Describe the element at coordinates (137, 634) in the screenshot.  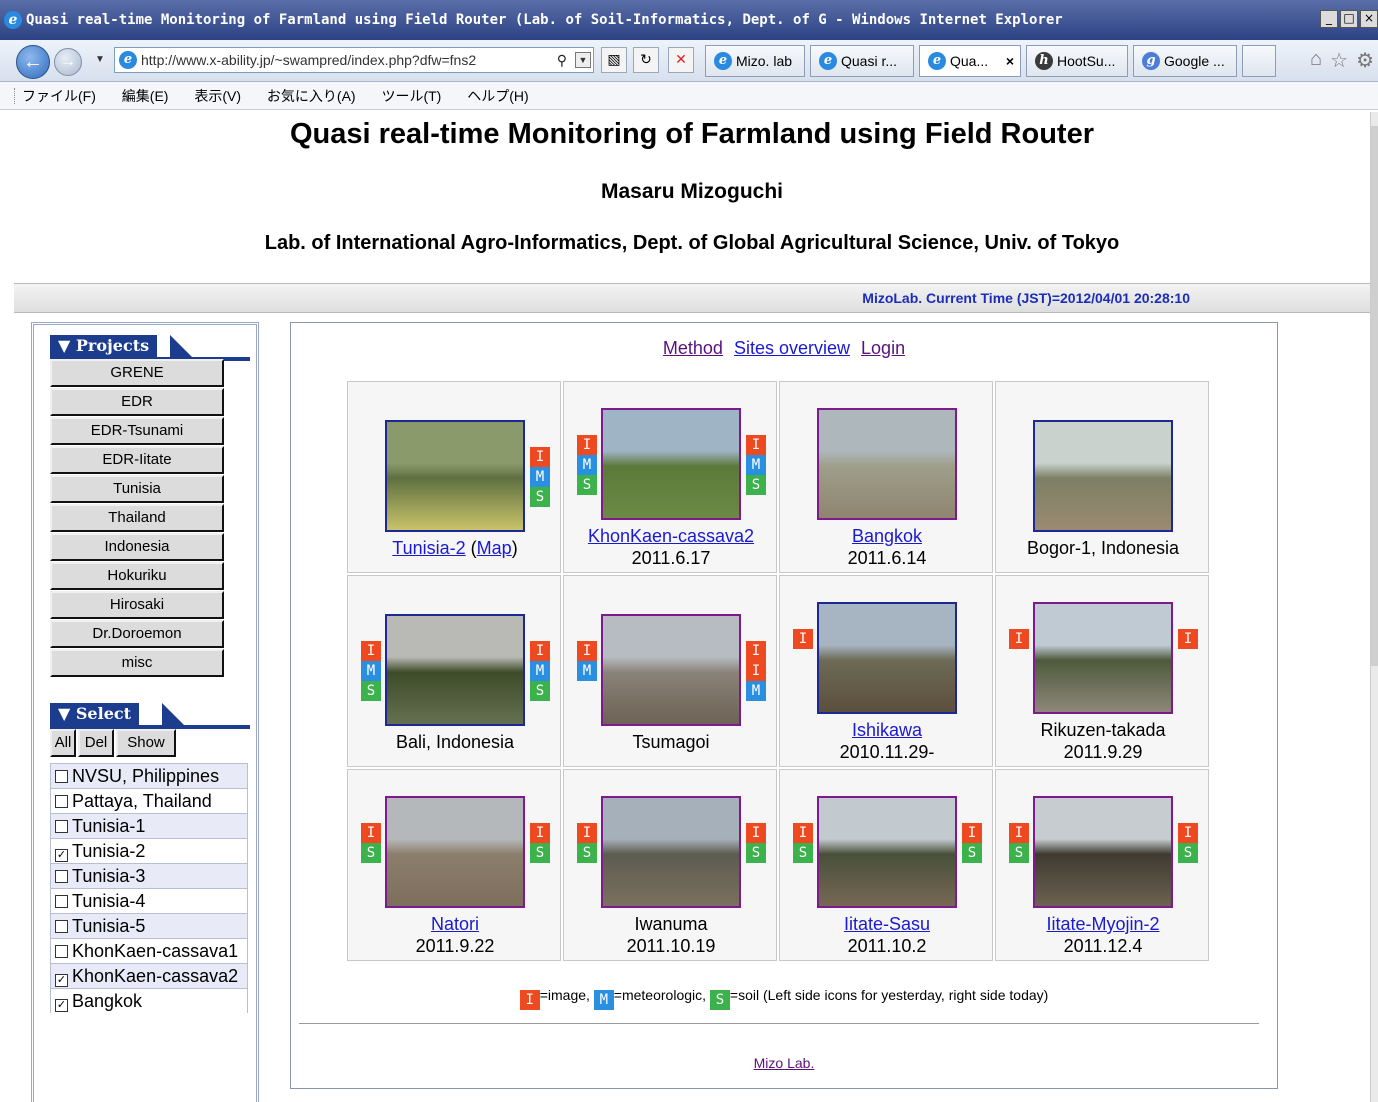
I see `project-dr-doroemon: Dr.Doroemon` at that location.